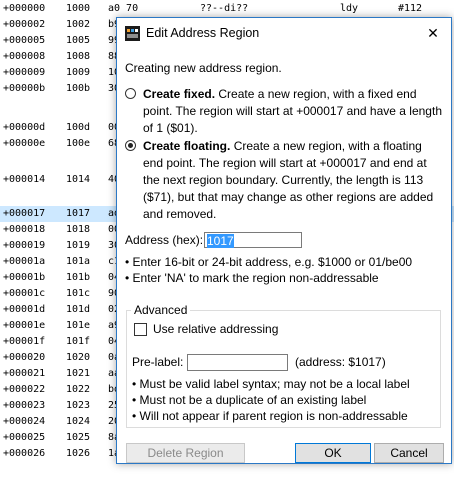  What do you see at coordinates (158, 362) in the screenshot?
I see `prelabel-label: Pre-label:` at bounding box center [158, 362].